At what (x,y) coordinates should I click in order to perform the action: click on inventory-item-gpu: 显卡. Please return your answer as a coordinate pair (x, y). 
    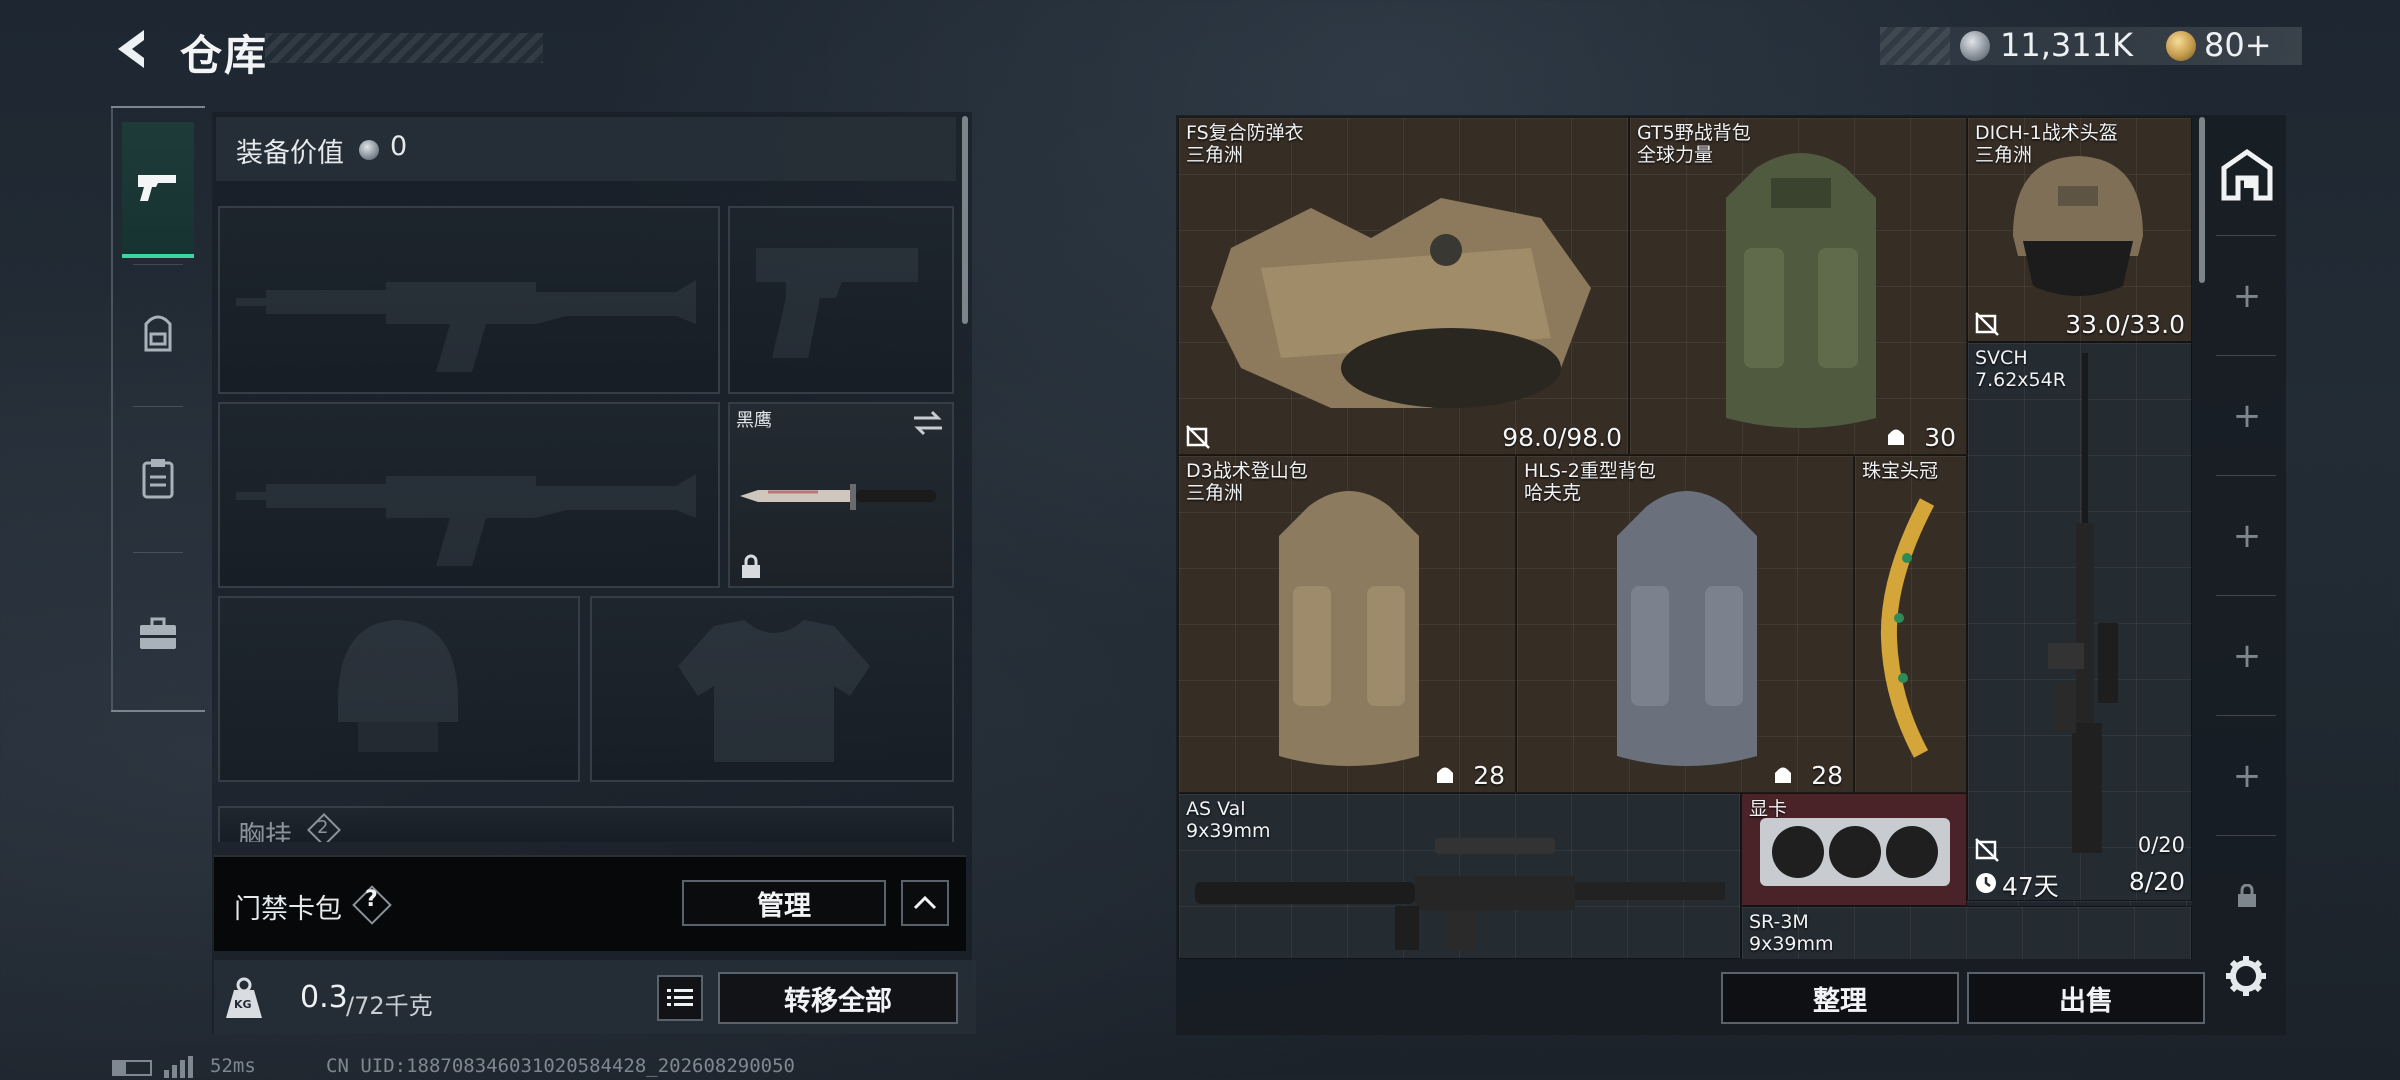
    Looking at the image, I should click on (1854, 849).